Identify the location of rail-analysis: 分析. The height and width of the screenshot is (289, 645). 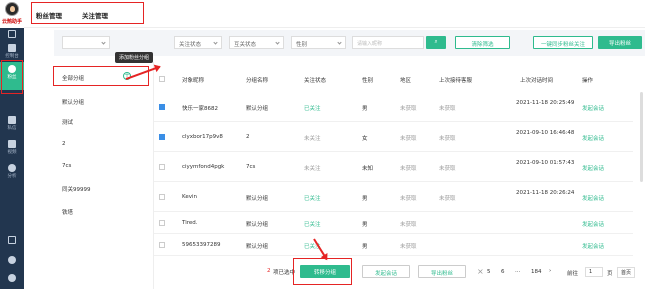
(12, 171).